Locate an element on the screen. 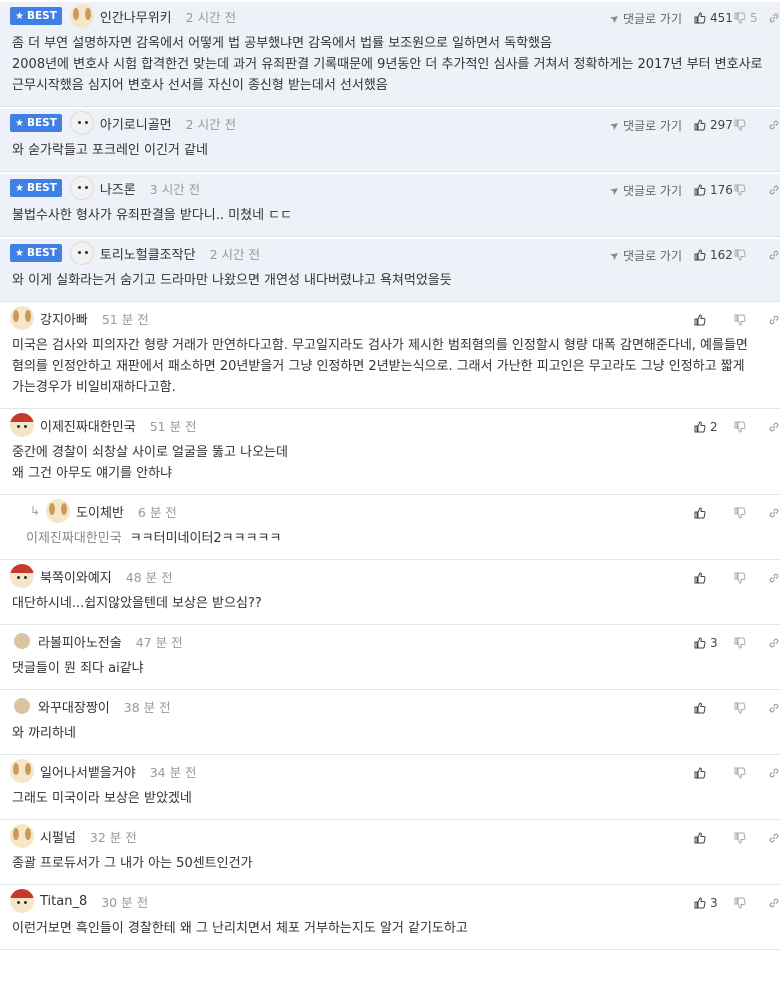 Image resolution: width=780 pixels, height=1006 pixels. goto-label: 댓글로 가기 is located at coordinates (652, 190).